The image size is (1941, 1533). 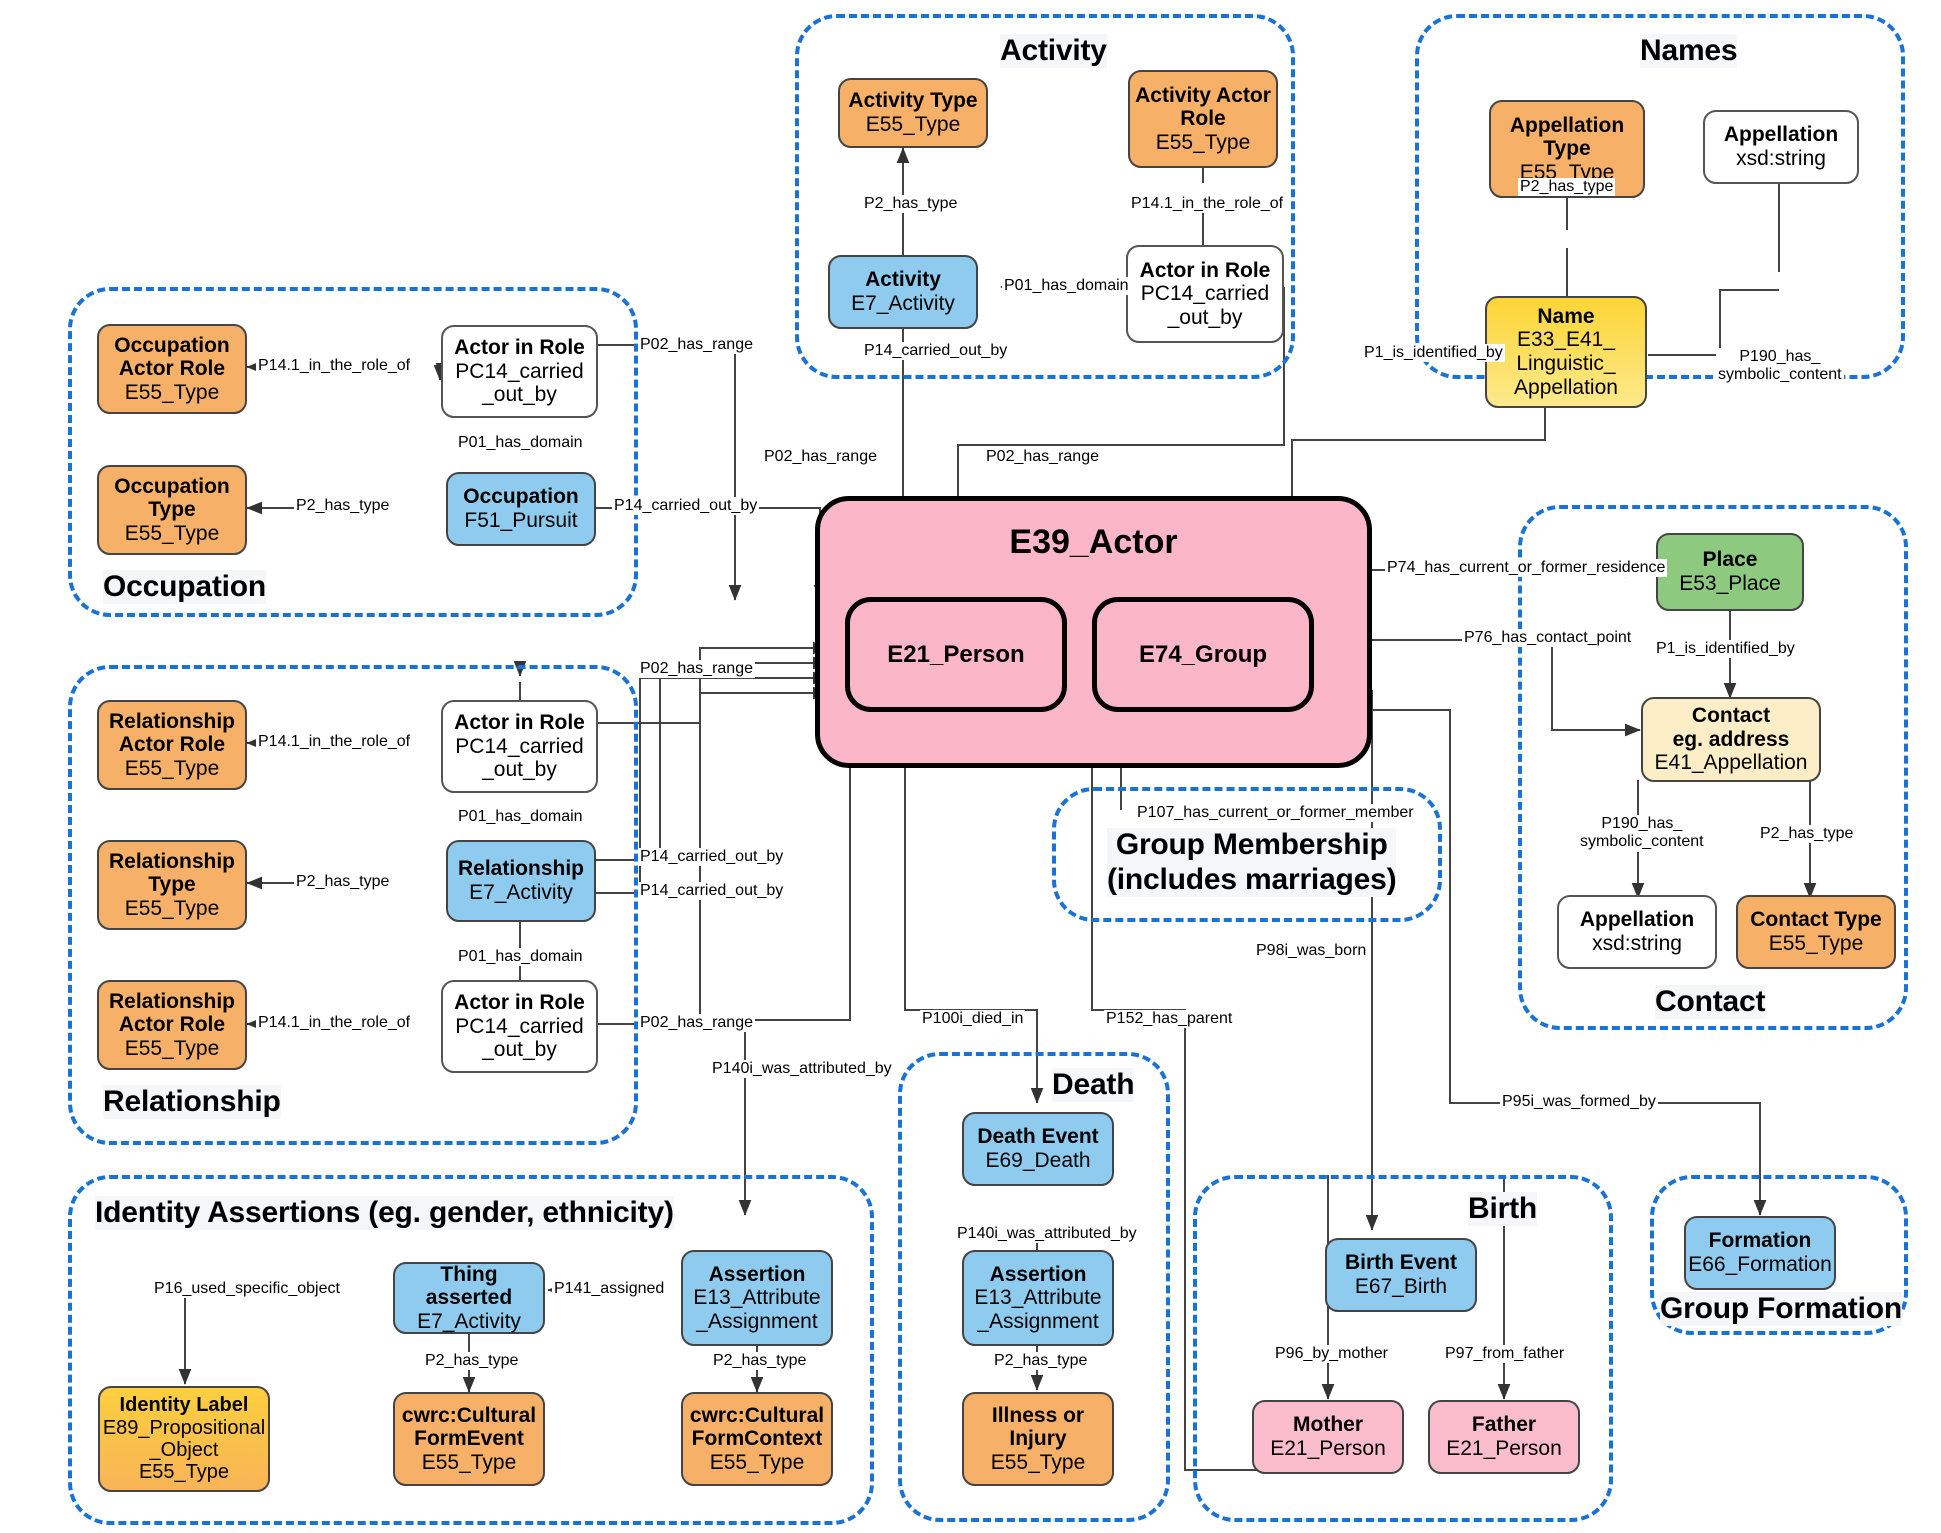 What do you see at coordinates (1038, 1274) in the screenshot?
I see `node-death-assertion-title: Assertion` at bounding box center [1038, 1274].